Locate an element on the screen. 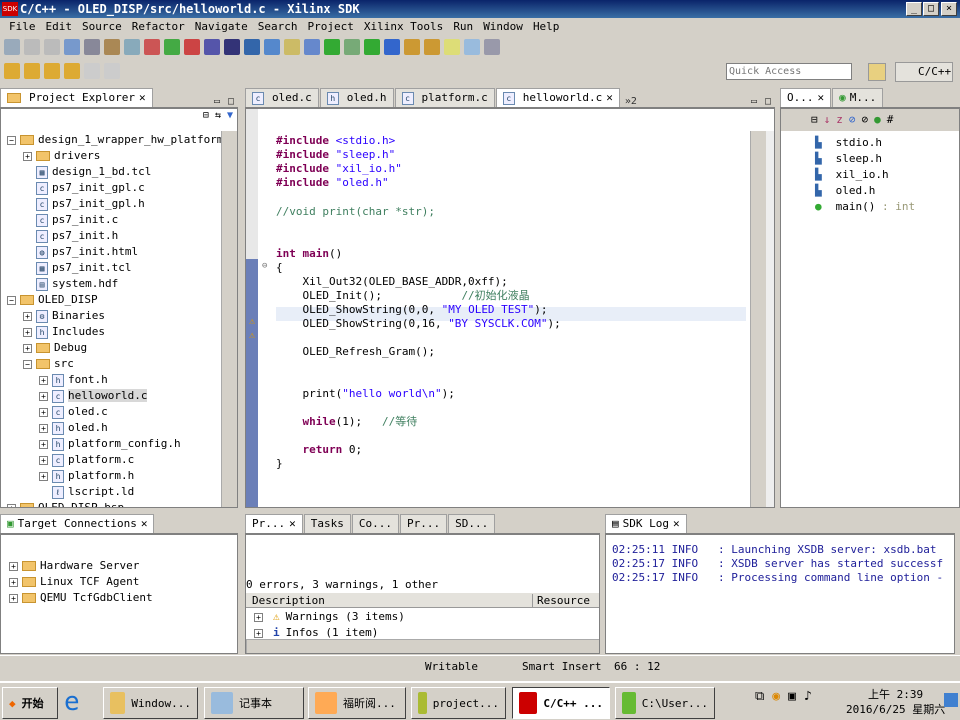 This screenshot has height=720, width=960. tree-item: ▦ ps7_init.tcl is located at coordinates (122, 268).